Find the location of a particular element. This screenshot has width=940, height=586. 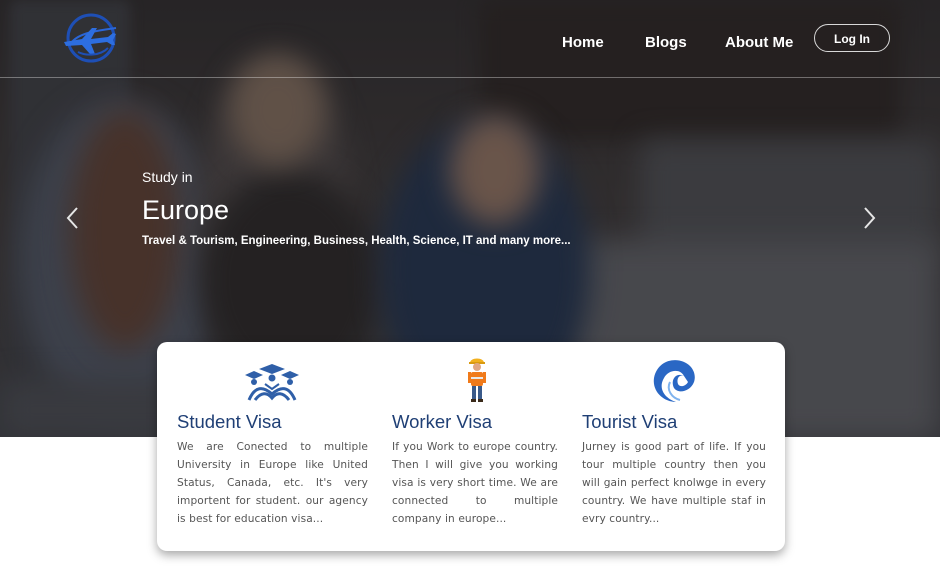

airplane-globe-icon is located at coordinates (91, 38).